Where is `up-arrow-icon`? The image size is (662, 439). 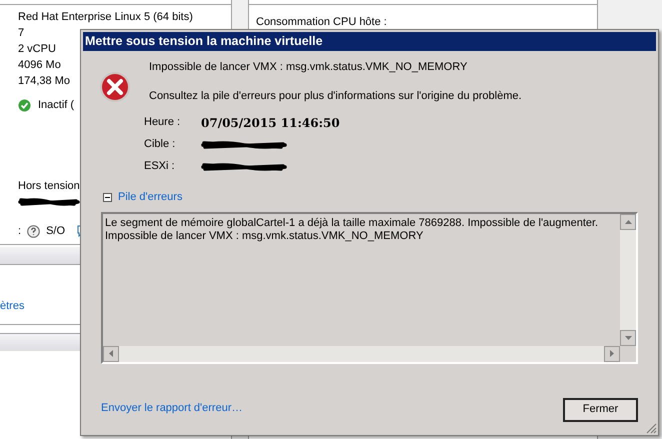
up-arrow-icon is located at coordinates (628, 222).